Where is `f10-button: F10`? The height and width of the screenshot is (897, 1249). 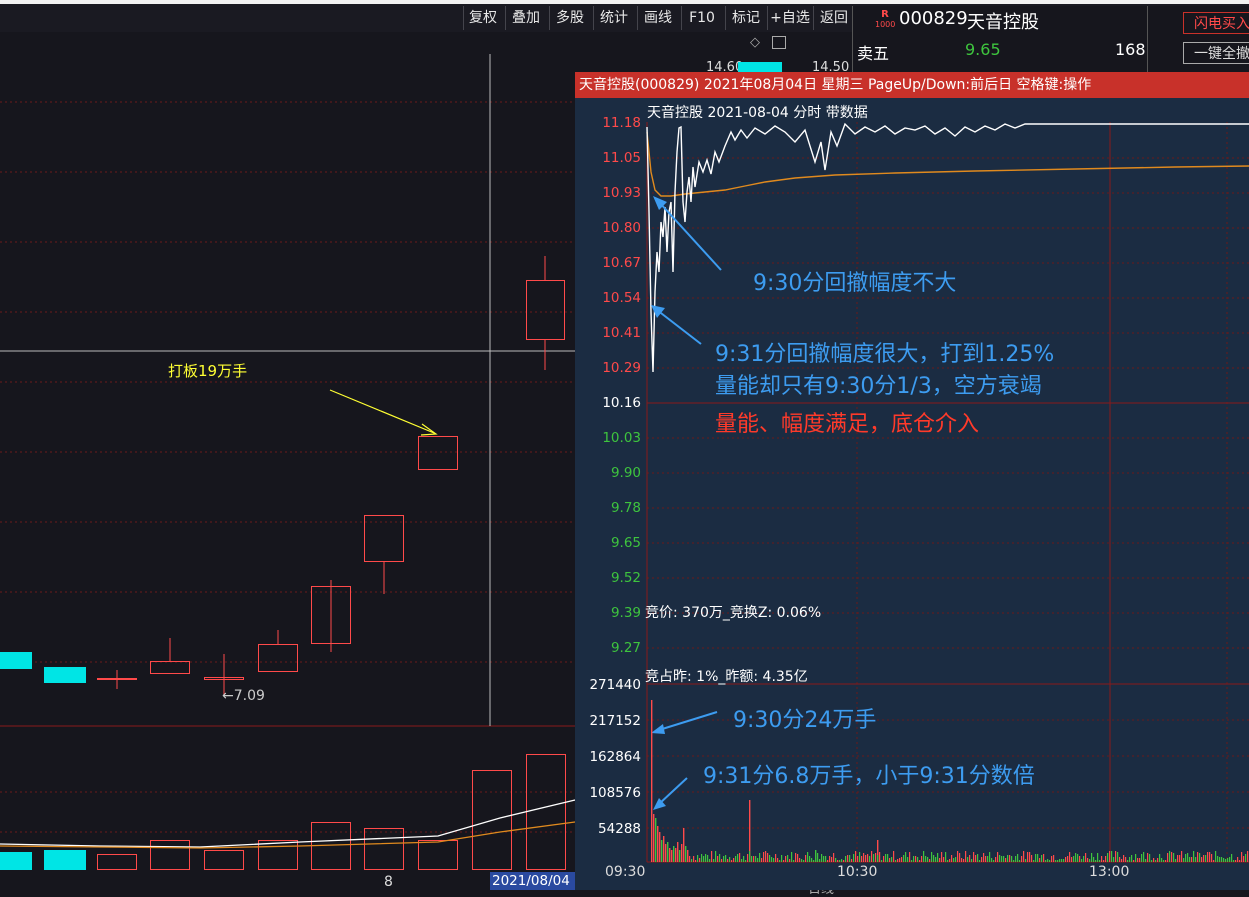 f10-button: F10 is located at coordinates (701, 18).